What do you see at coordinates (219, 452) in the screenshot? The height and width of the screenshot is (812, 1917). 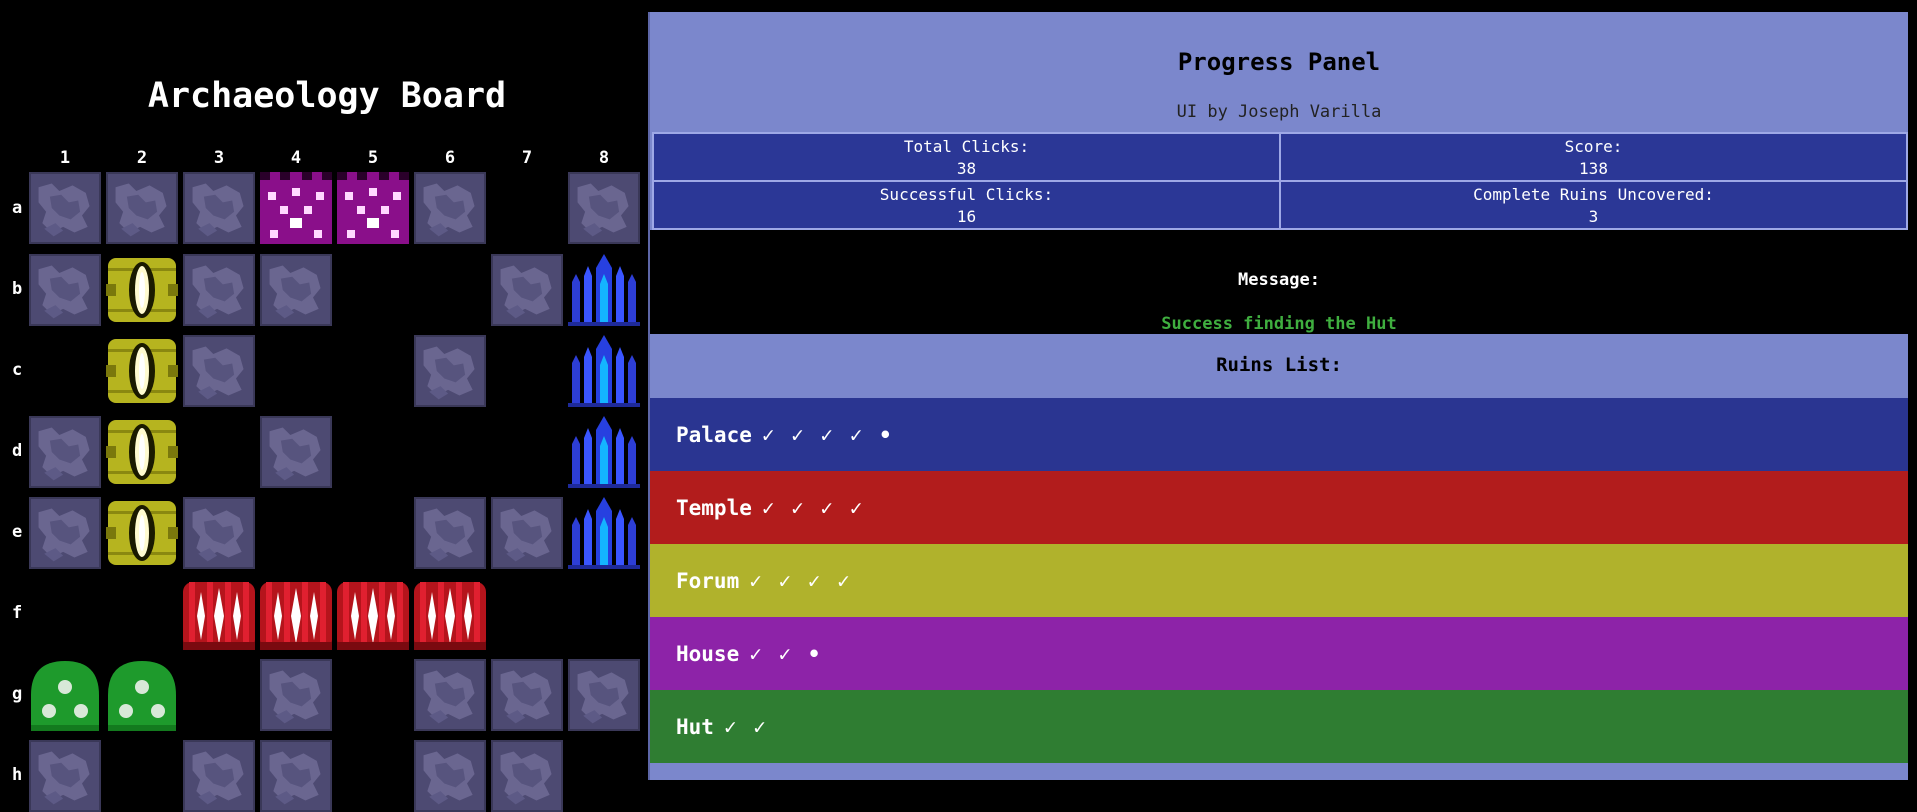 I see `board-cell-d3-empty` at bounding box center [219, 452].